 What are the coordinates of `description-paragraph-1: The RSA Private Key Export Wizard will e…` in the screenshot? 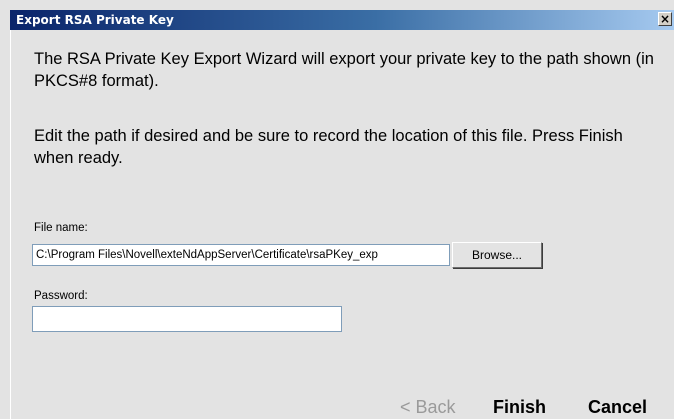 It's located at (344, 70).